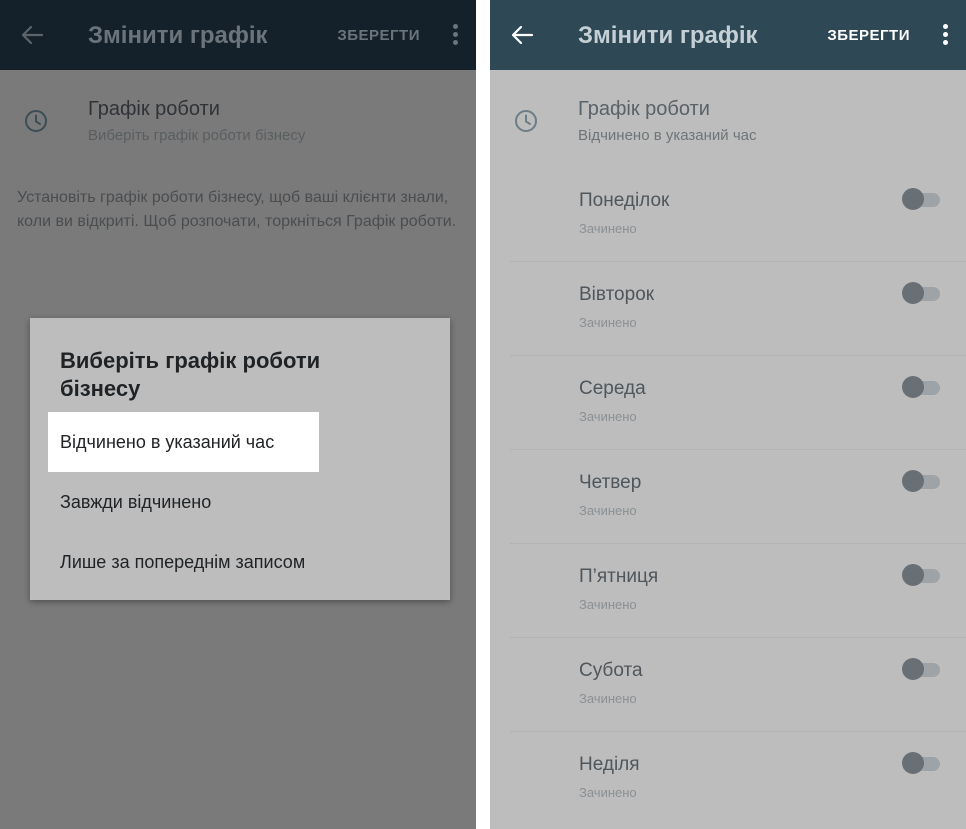 This screenshot has width=966, height=829. I want to click on day-name: Неділя, so click(609, 764).